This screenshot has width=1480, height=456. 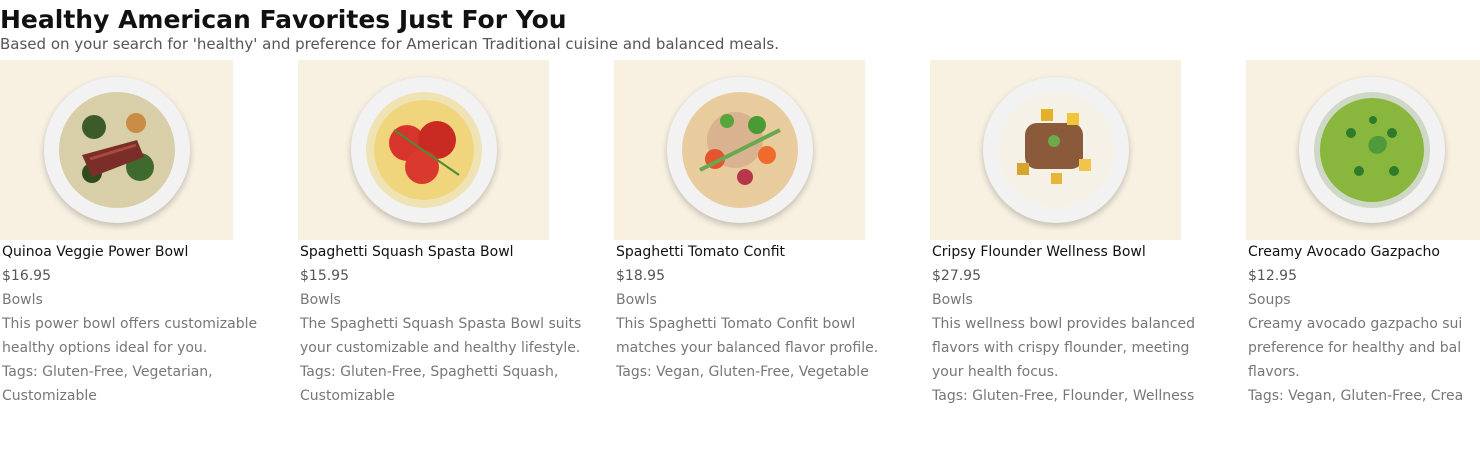 What do you see at coordinates (1081, 252) in the screenshot?
I see `product-name: Cripsy Flounder Wellness Bowl` at bounding box center [1081, 252].